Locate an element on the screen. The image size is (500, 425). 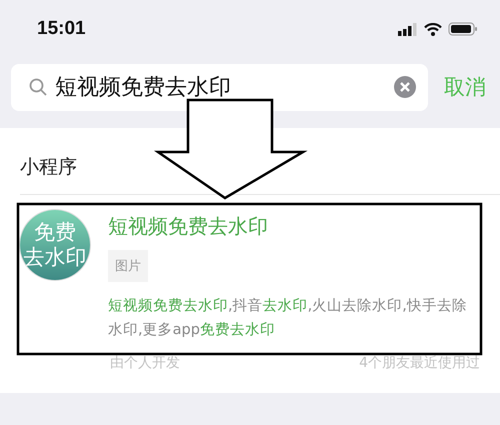
status-time: 15:01 is located at coordinates (61, 29).